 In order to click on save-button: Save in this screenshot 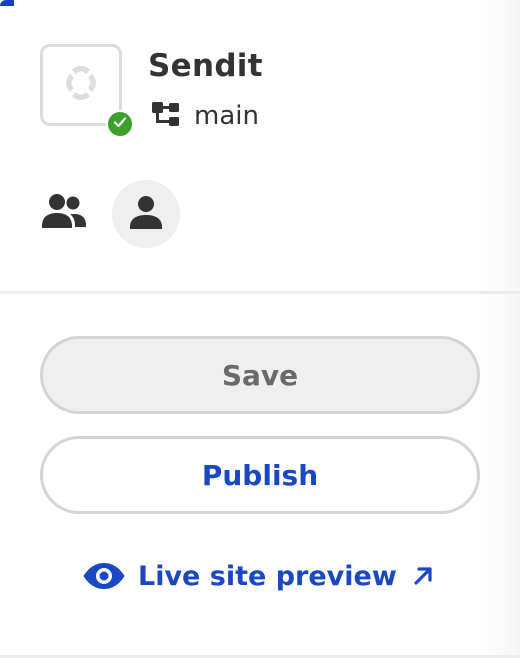, I will do `click(260, 375)`.